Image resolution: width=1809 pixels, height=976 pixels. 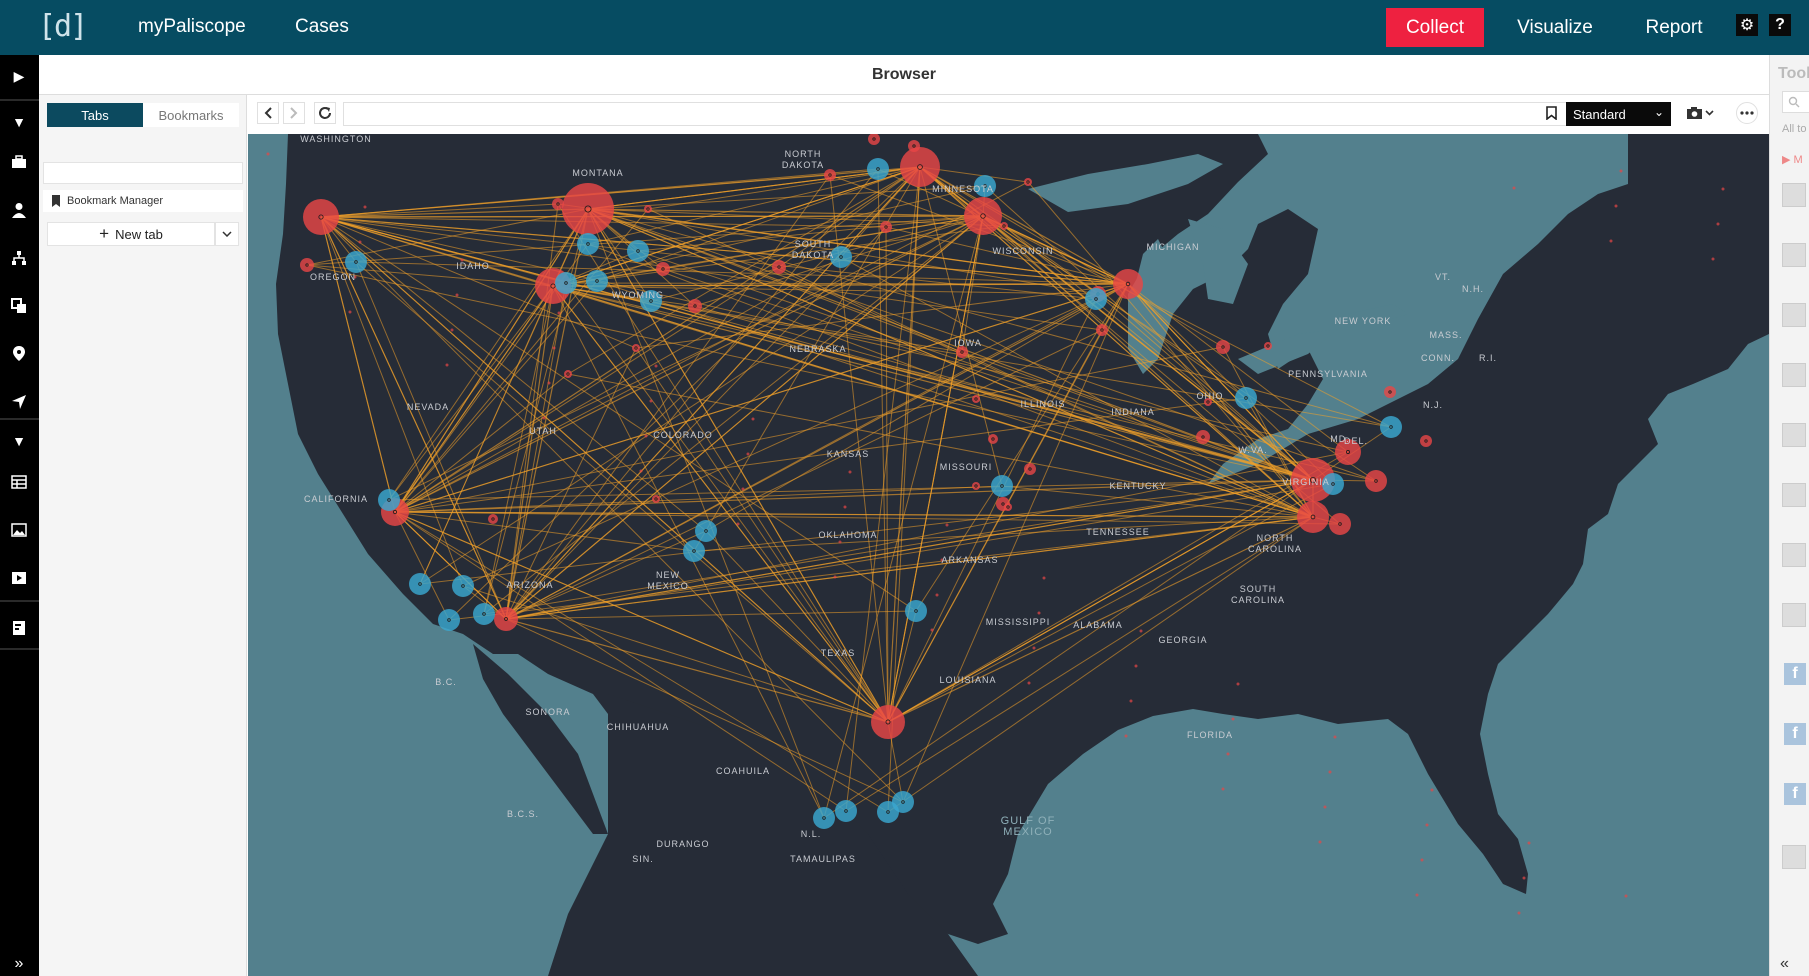 I want to click on briefcase-icon, so click(x=19, y=162).